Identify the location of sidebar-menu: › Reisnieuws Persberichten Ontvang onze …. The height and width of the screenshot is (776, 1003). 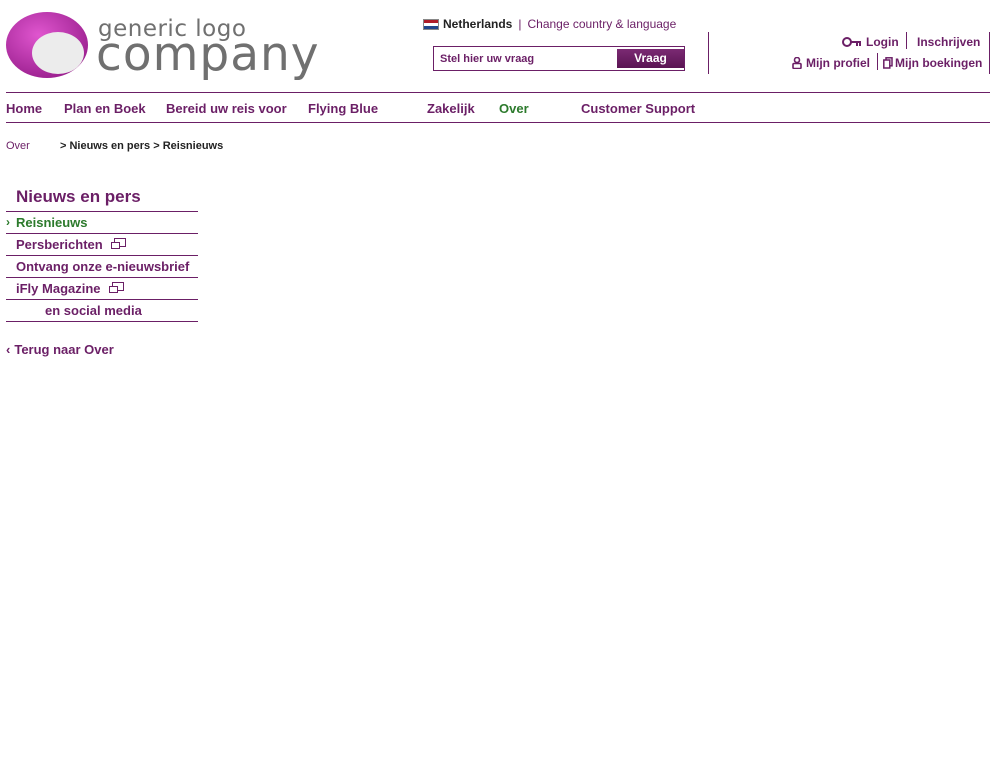
(102, 266).